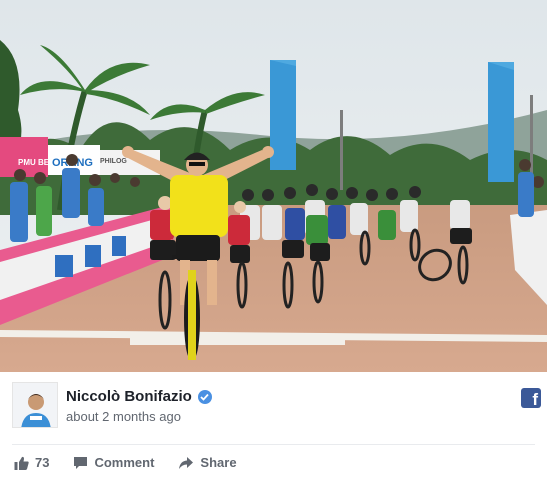 The height and width of the screenshot is (480, 547). What do you see at coordinates (123, 416) in the screenshot?
I see `post-timestamp: about 2 months ago` at bounding box center [123, 416].